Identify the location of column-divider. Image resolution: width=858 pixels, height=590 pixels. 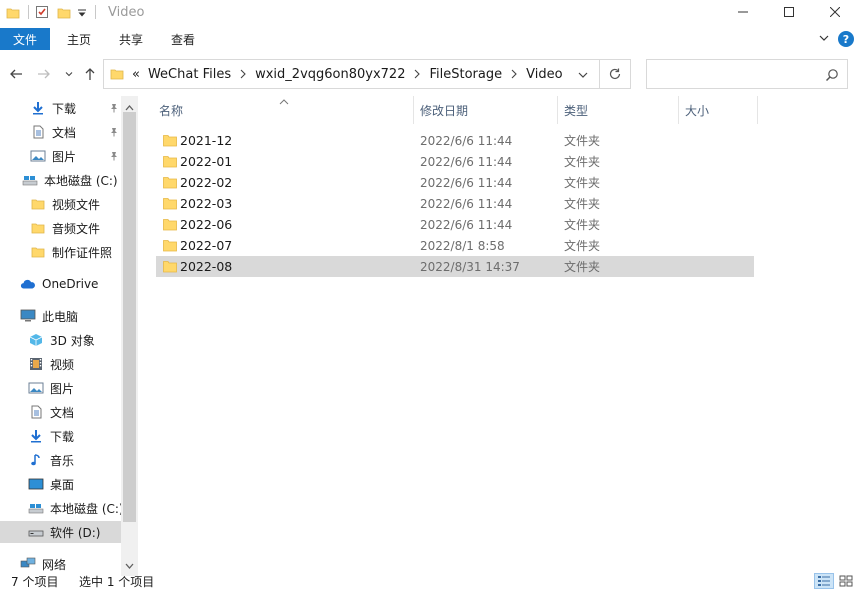
(757, 110).